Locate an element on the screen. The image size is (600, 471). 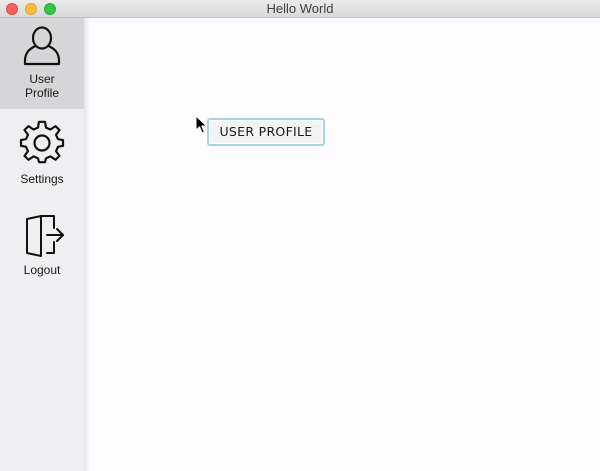
sidebar-item-logout: Logout is located at coordinates (42, 246).